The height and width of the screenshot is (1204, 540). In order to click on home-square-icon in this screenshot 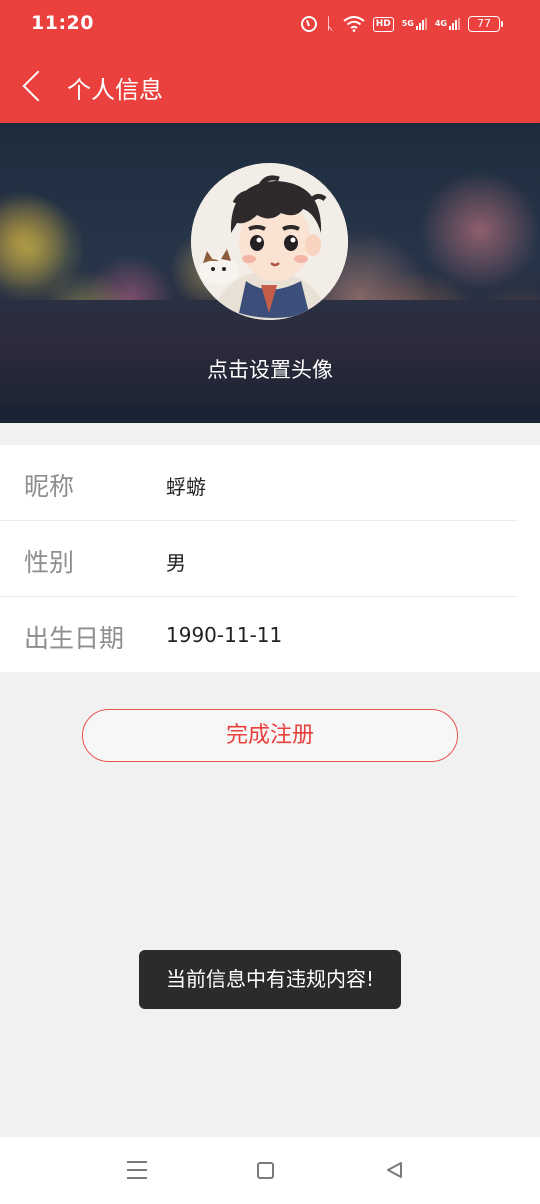, I will do `click(265, 1170)`.